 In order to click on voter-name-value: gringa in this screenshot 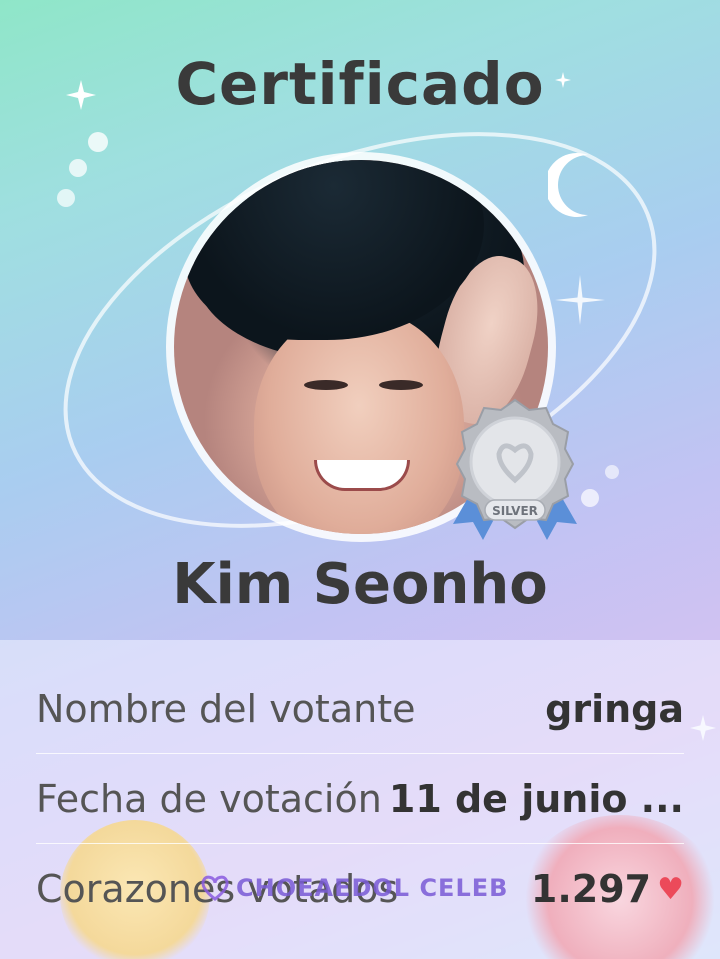, I will do `click(614, 709)`.